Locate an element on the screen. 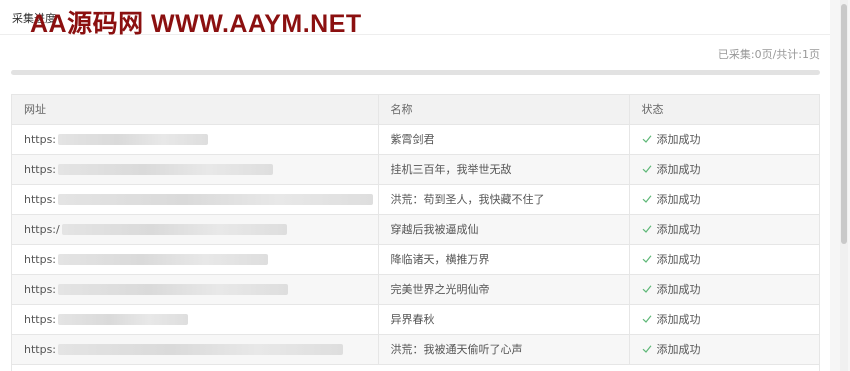  progress-text: 已采集:0页/共计:1页 is located at coordinates (768, 54).